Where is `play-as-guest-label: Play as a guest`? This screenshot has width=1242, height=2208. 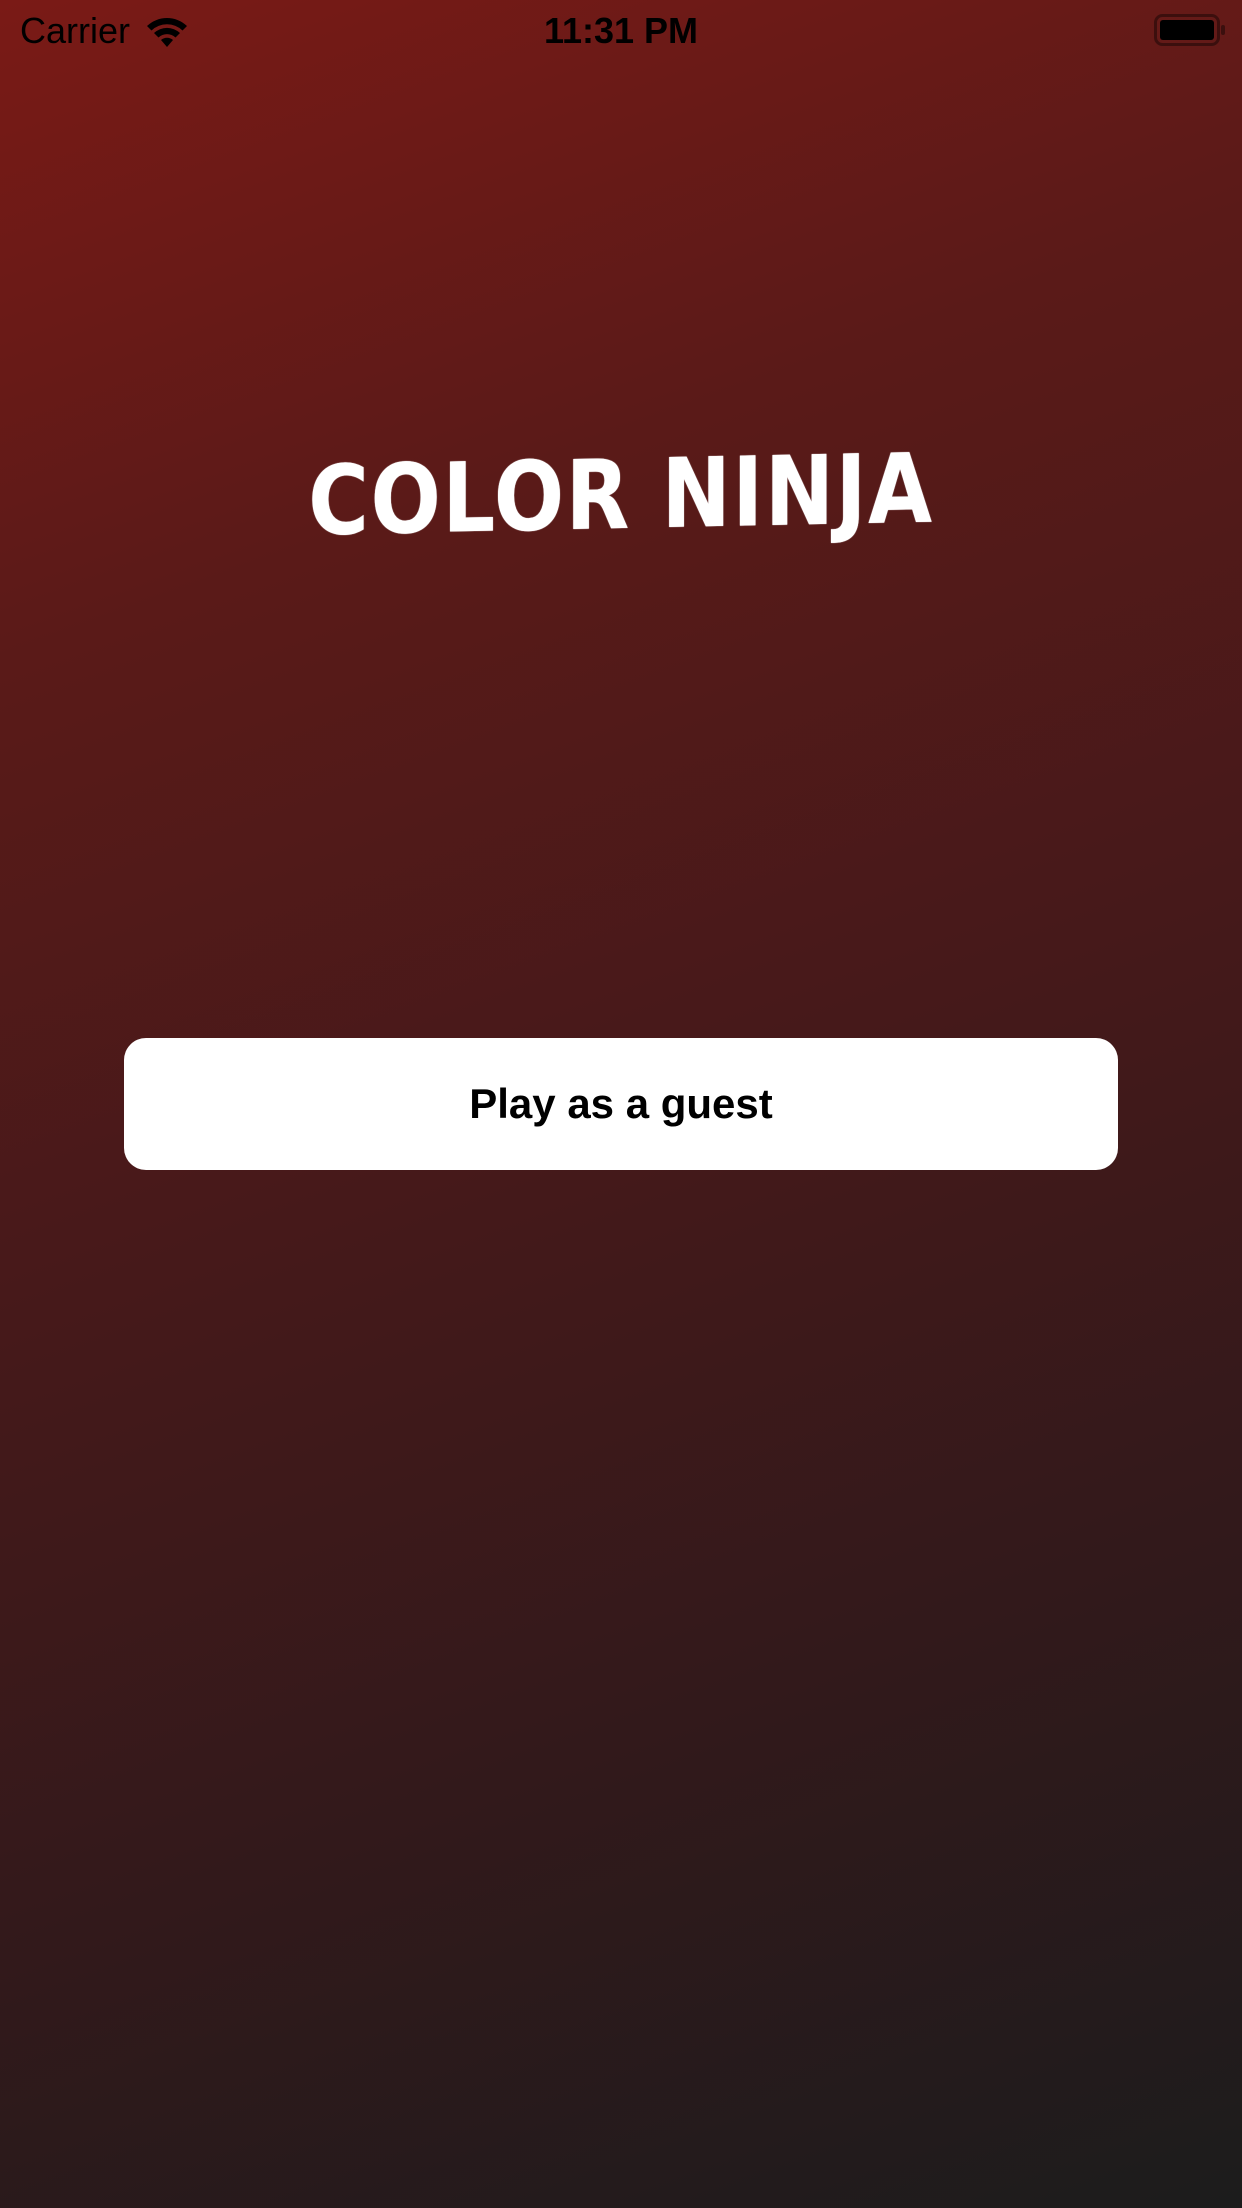
play-as-guest-label: Play as a guest is located at coordinates (621, 1103).